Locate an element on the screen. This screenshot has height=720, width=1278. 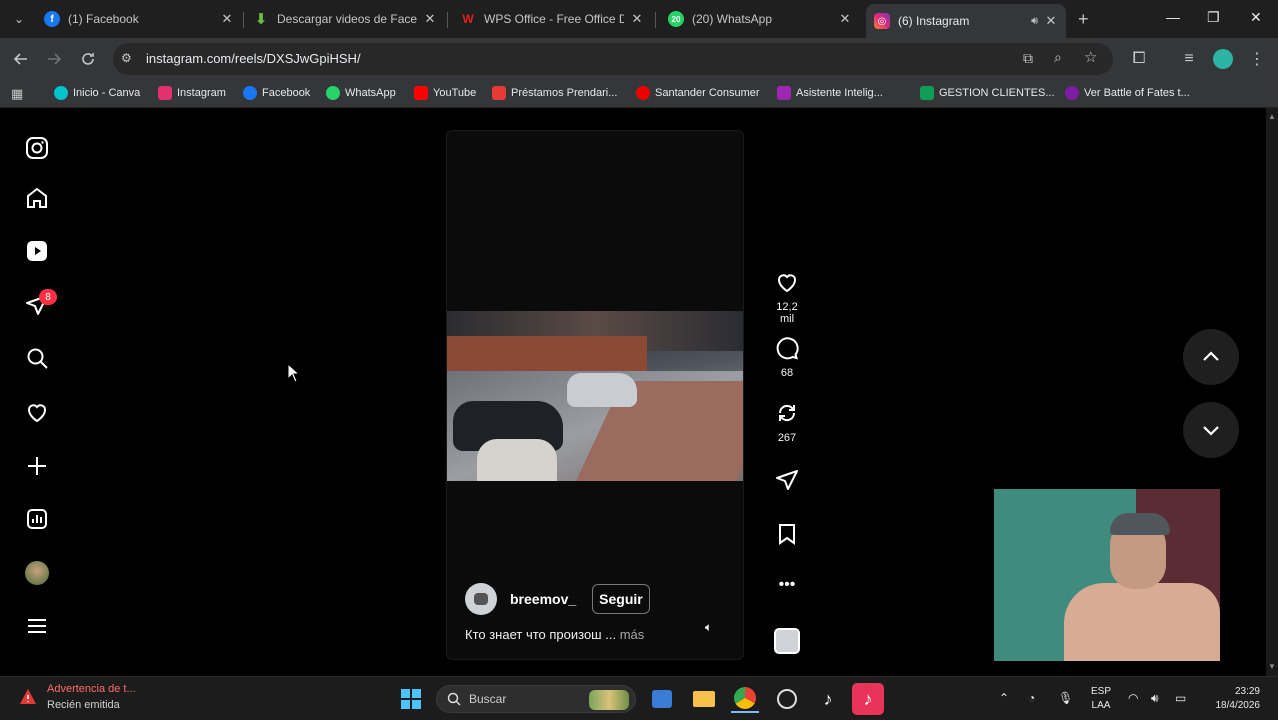
site-info-icon: ⚙ is located at coordinates (126, 58).